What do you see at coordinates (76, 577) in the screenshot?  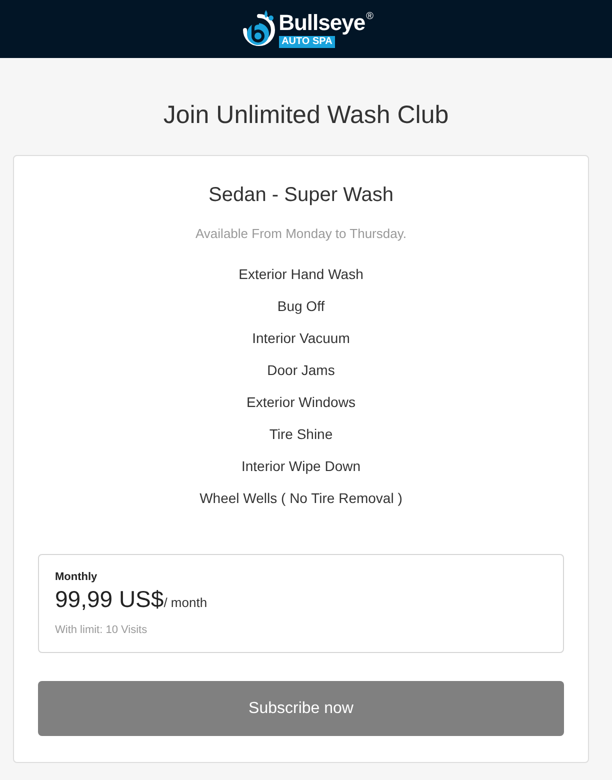 I see `billing-period: Monthly` at bounding box center [76, 577].